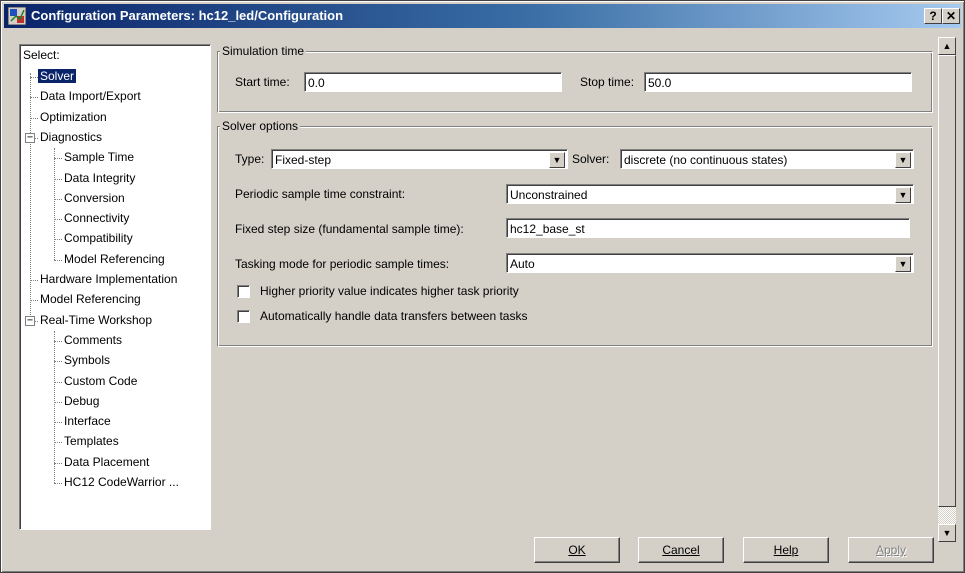 The image size is (965, 573). I want to click on solver-value: discrete (no continuous states), so click(706, 160).